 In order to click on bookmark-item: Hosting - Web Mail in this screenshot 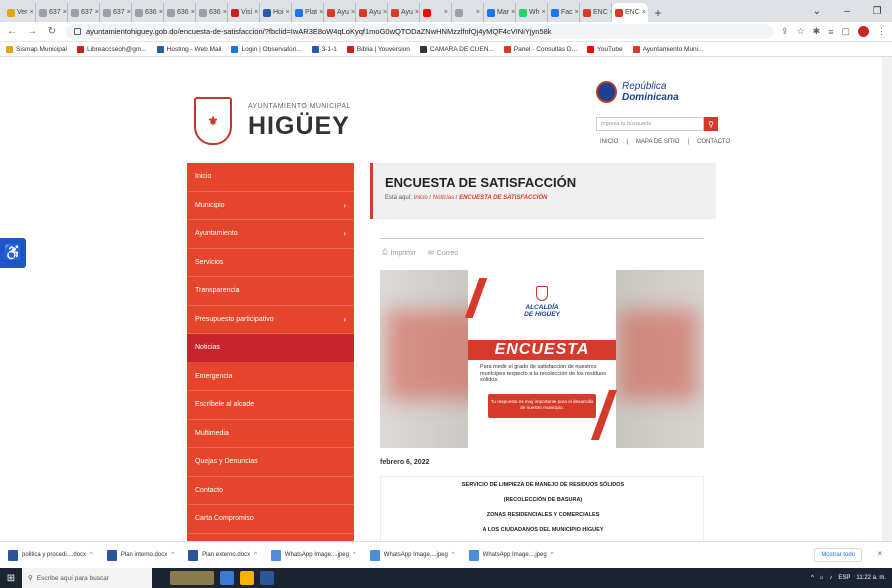, I will do `click(188, 49)`.